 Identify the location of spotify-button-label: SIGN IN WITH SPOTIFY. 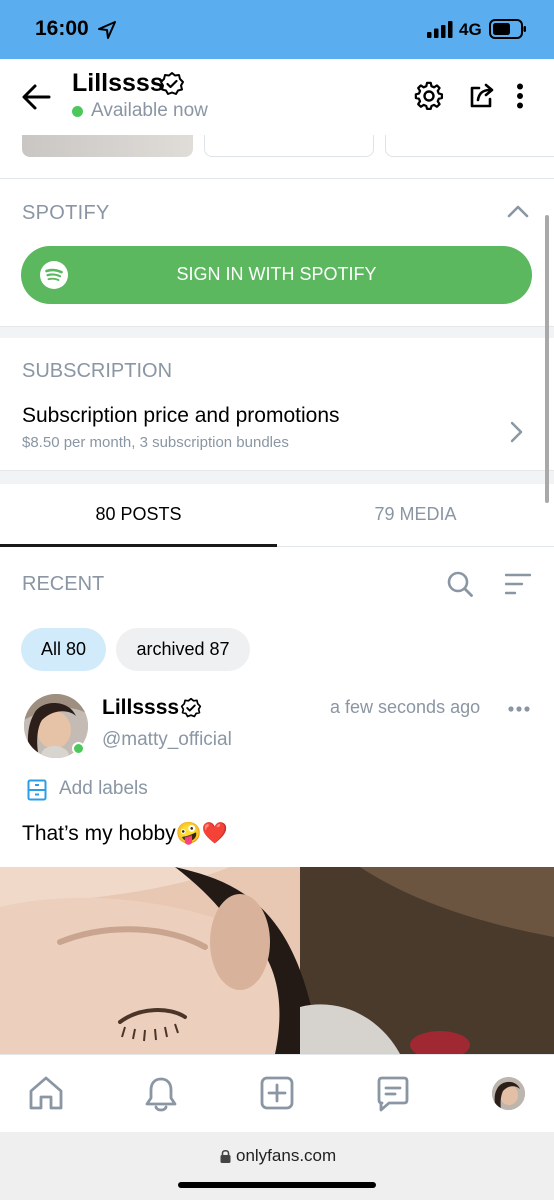
(276, 274).